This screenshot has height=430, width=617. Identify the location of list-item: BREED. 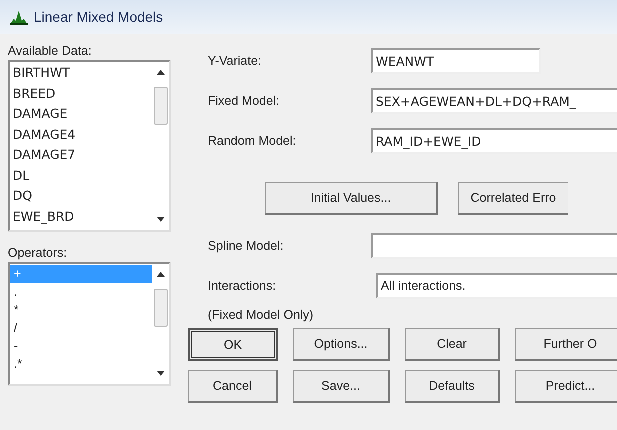
(81, 94).